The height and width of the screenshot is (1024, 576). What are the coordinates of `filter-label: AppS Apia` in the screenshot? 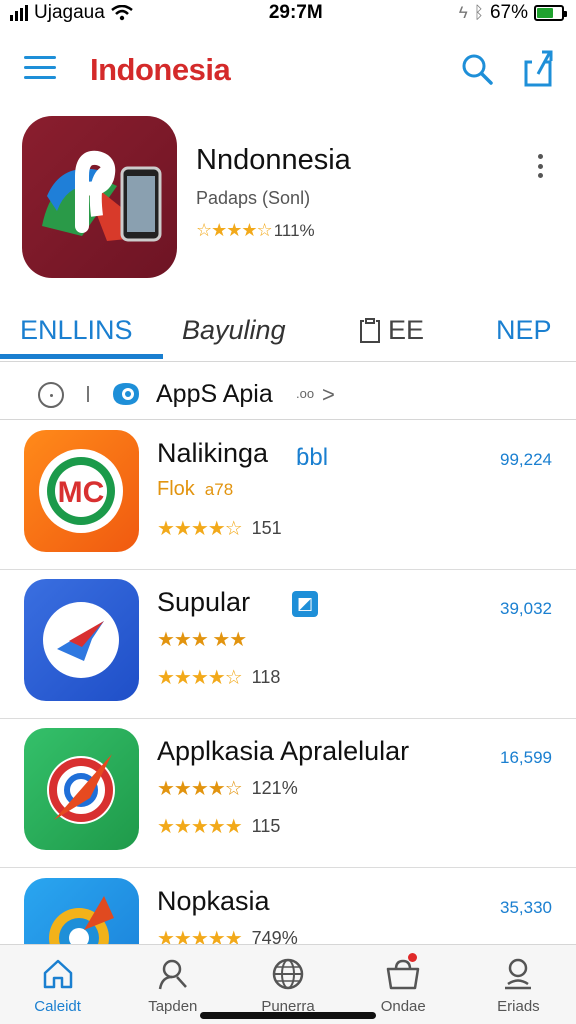 It's located at (214, 394).